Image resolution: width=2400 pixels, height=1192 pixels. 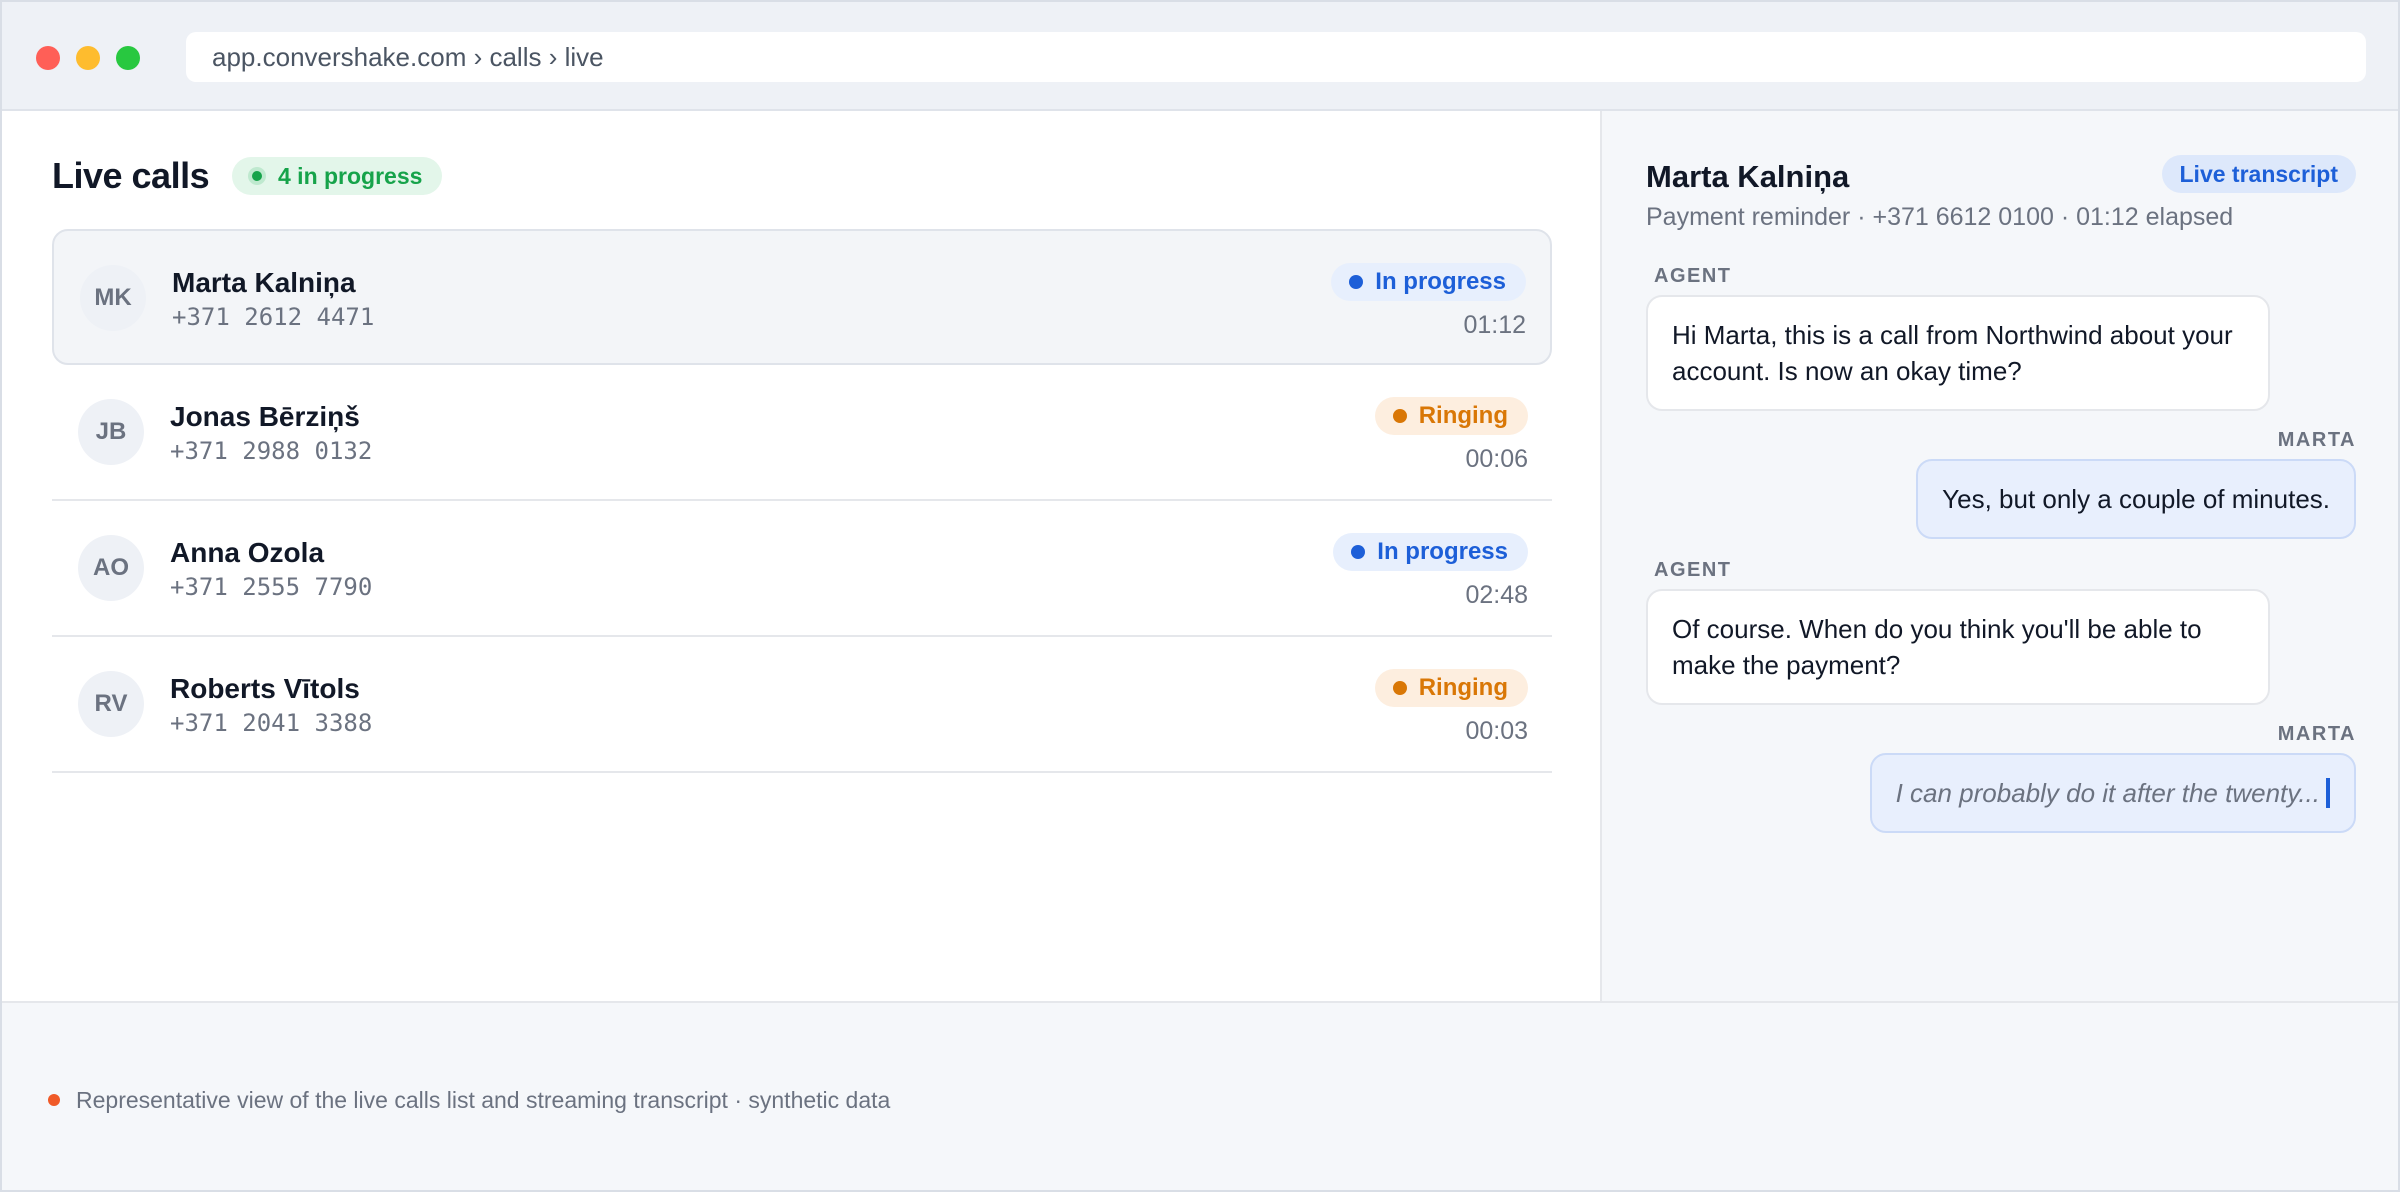 What do you see at coordinates (2136, 499) in the screenshot?
I see `caller-message: Yes, but only a couple of minutes.` at bounding box center [2136, 499].